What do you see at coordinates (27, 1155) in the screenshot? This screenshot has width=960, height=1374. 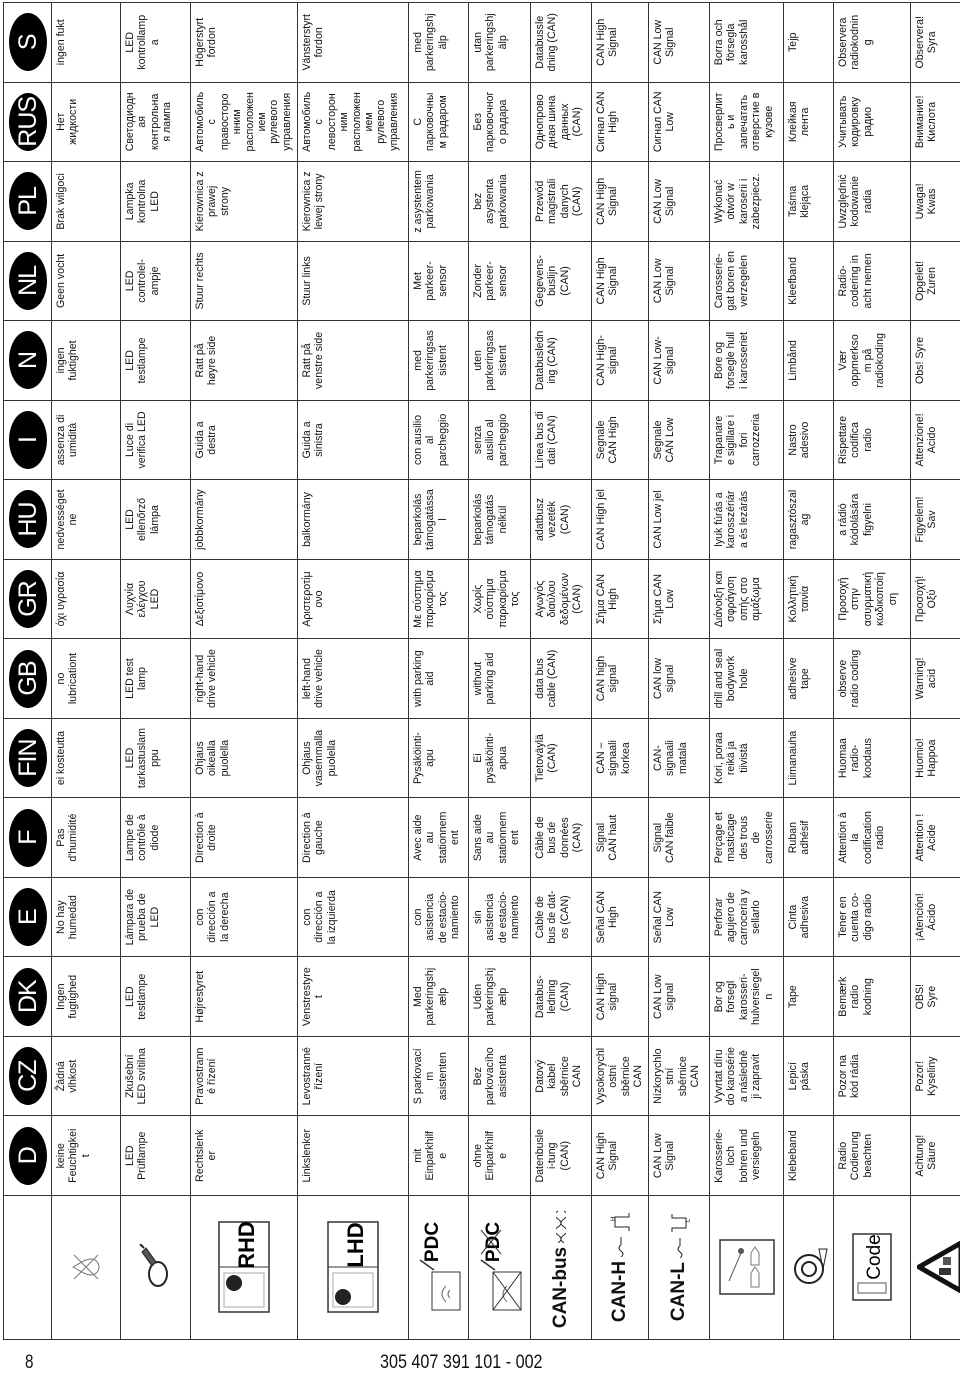 I see `language-header-d: D` at bounding box center [27, 1155].